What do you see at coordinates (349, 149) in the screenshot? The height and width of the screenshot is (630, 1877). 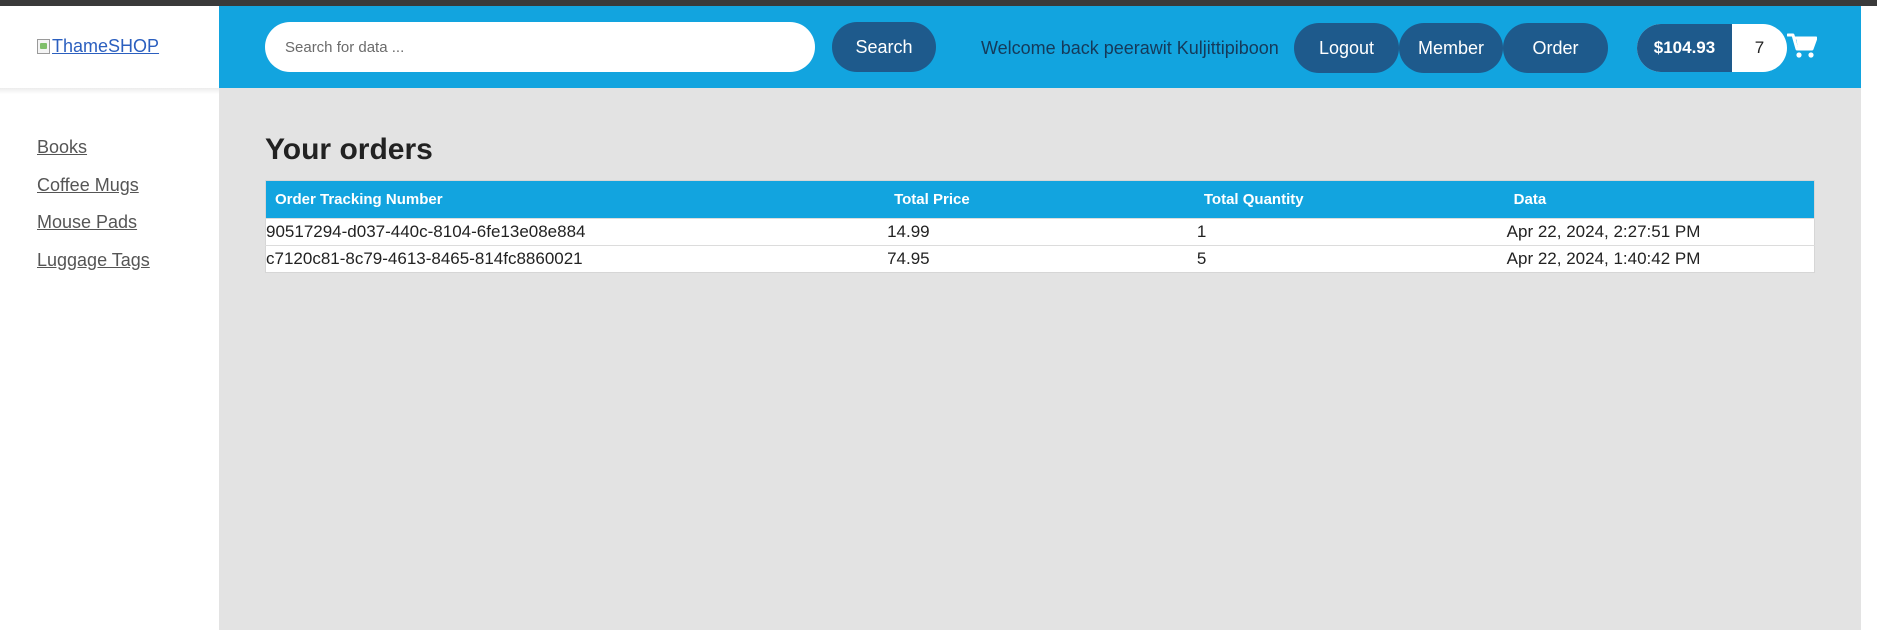 I see `page-title: Your orders` at bounding box center [349, 149].